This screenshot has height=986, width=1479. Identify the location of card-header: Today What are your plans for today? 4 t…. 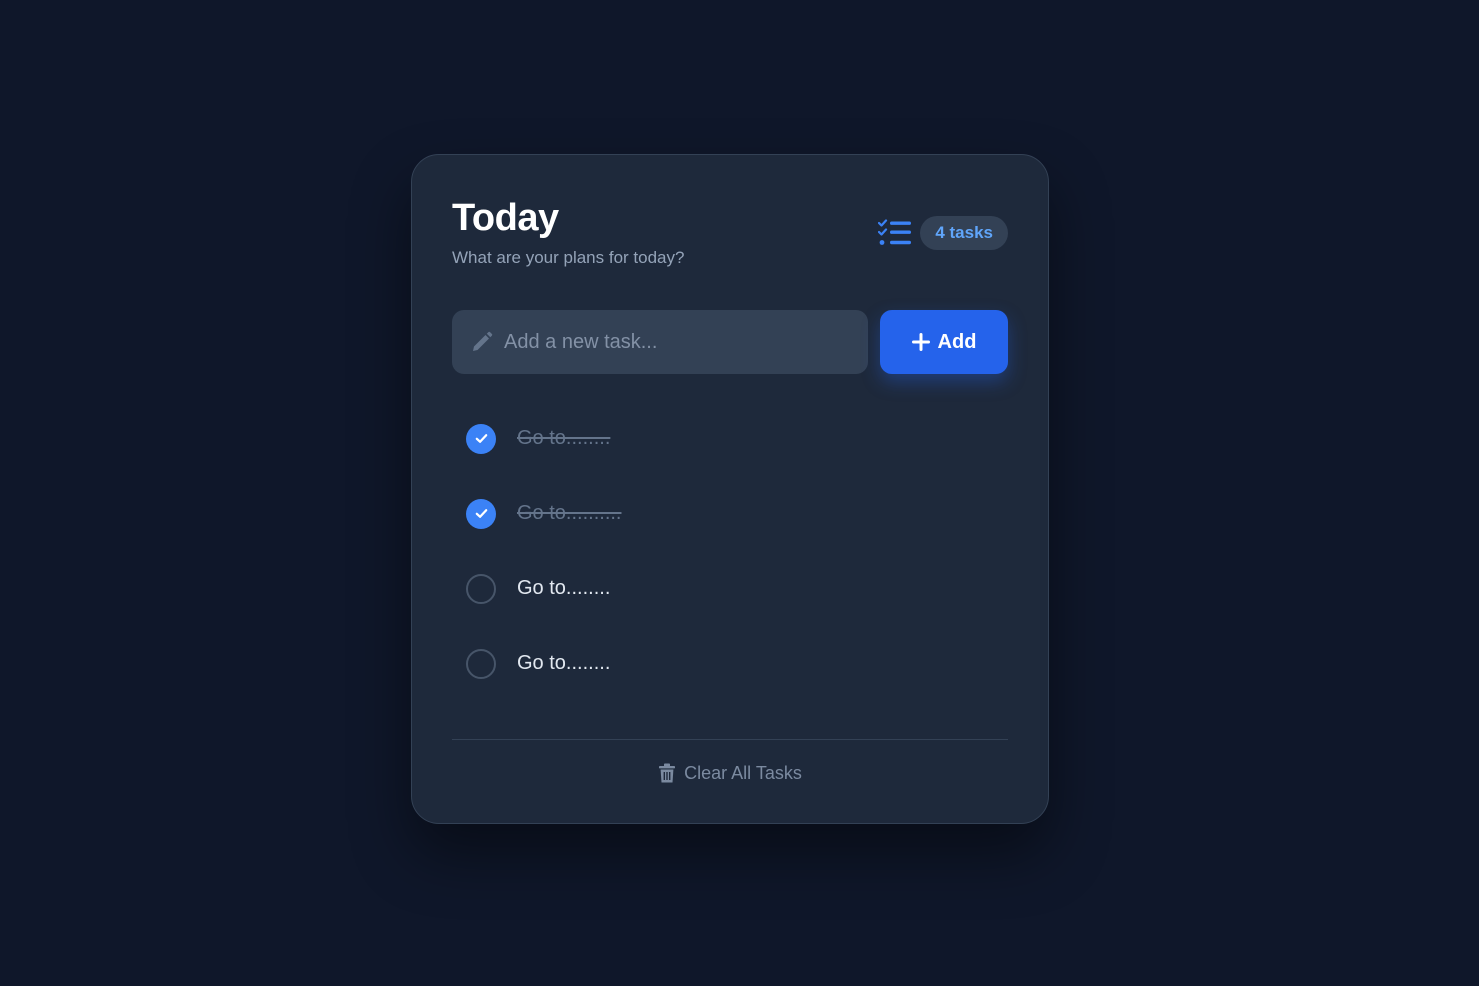
(730, 235).